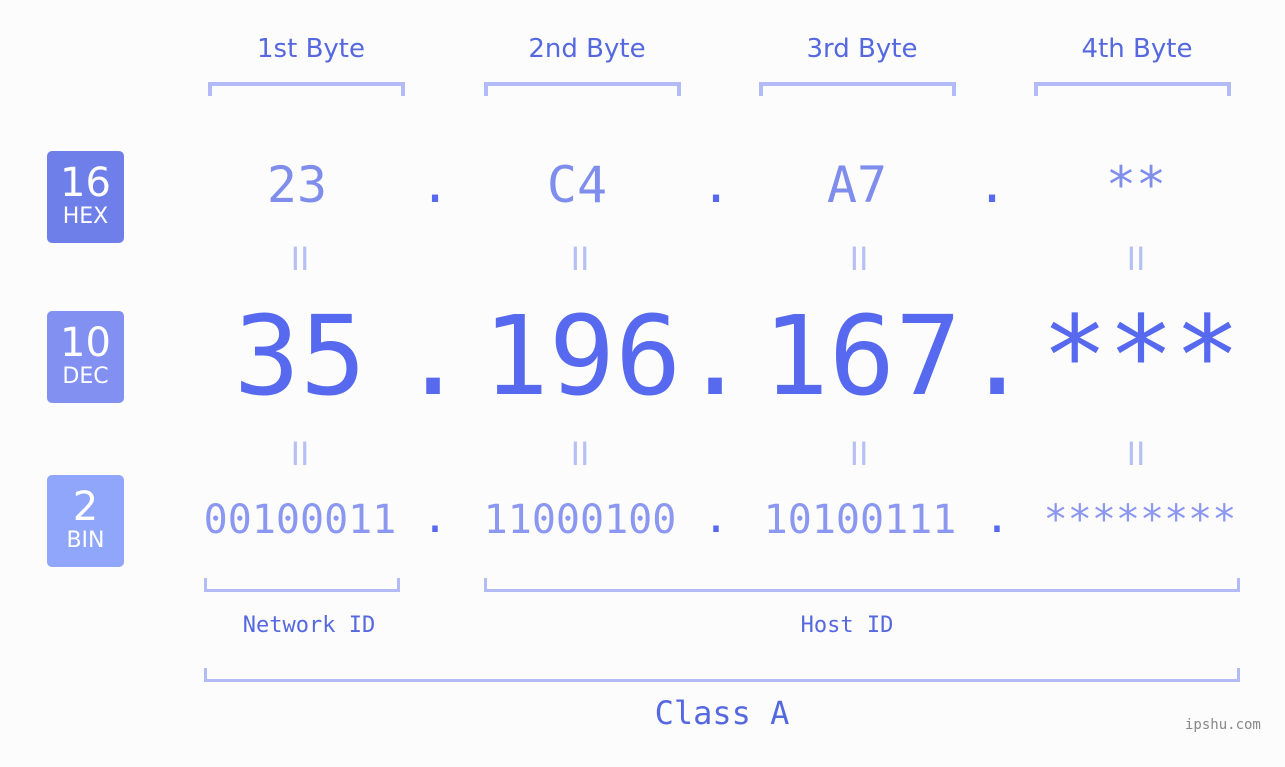 The image size is (1285, 767). I want to click on dec-byte-3: 167, so click(862, 356).